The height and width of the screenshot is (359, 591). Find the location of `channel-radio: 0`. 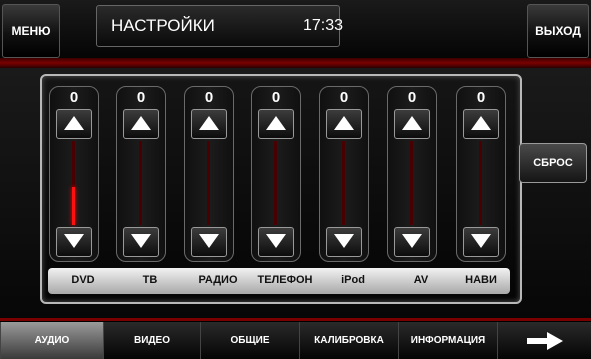

channel-radio: 0 is located at coordinates (209, 174).